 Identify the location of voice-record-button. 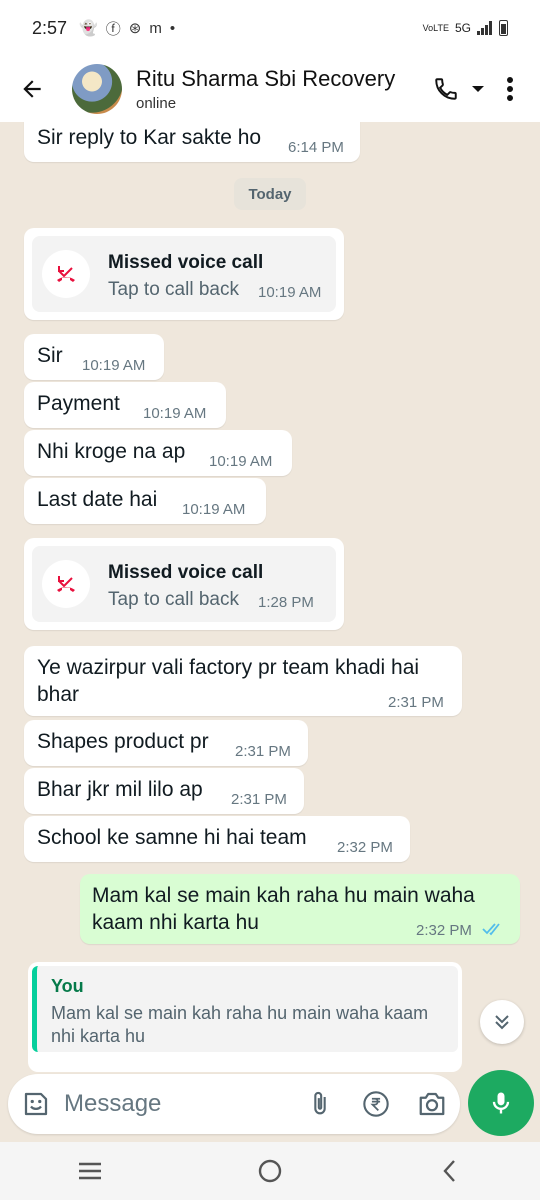
(501, 1103).